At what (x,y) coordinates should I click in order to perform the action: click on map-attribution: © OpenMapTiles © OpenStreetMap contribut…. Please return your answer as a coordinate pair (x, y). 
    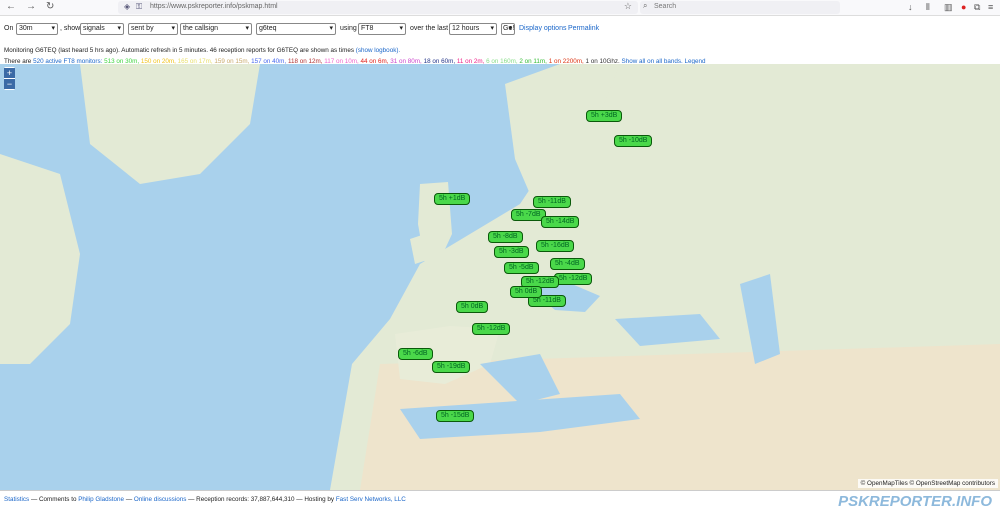
    Looking at the image, I should click on (927, 483).